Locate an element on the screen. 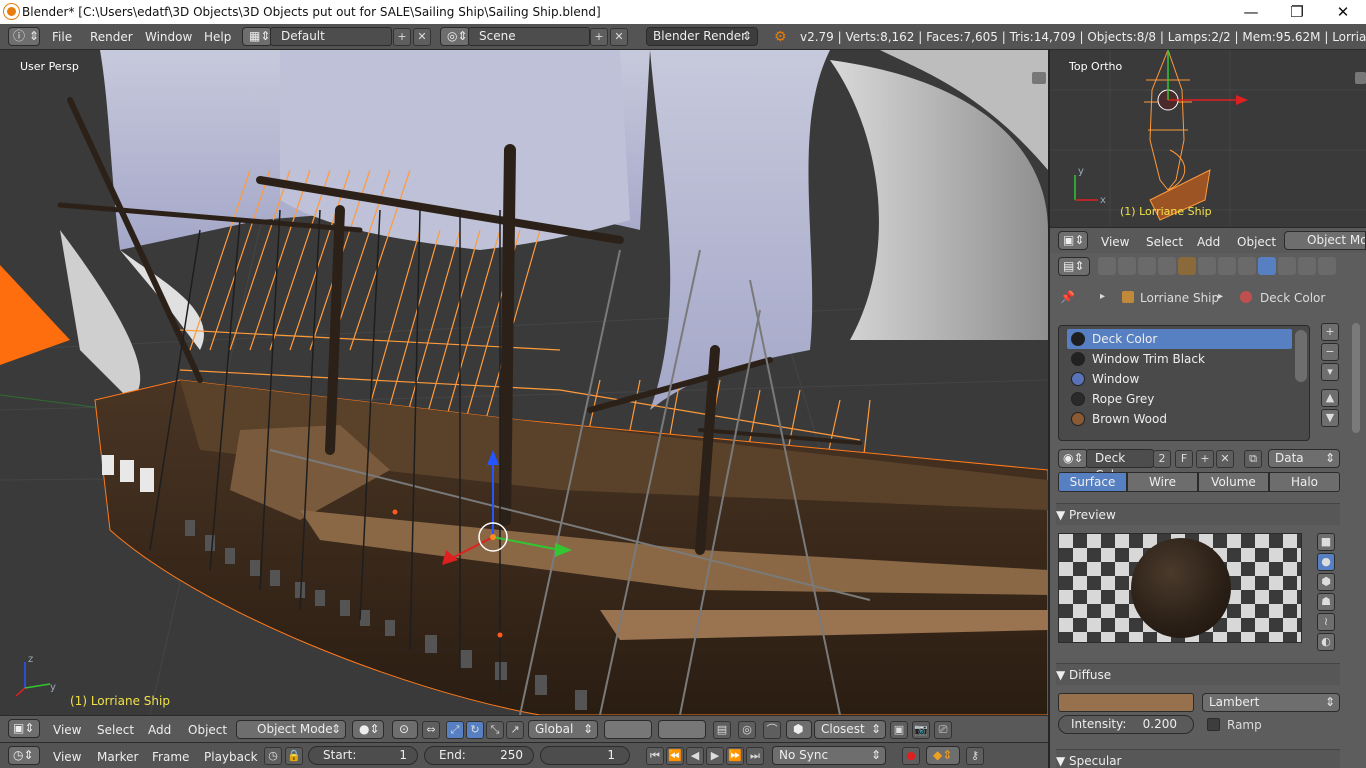  play-reverse-icon: ◀ is located at coordinates (695, 756).